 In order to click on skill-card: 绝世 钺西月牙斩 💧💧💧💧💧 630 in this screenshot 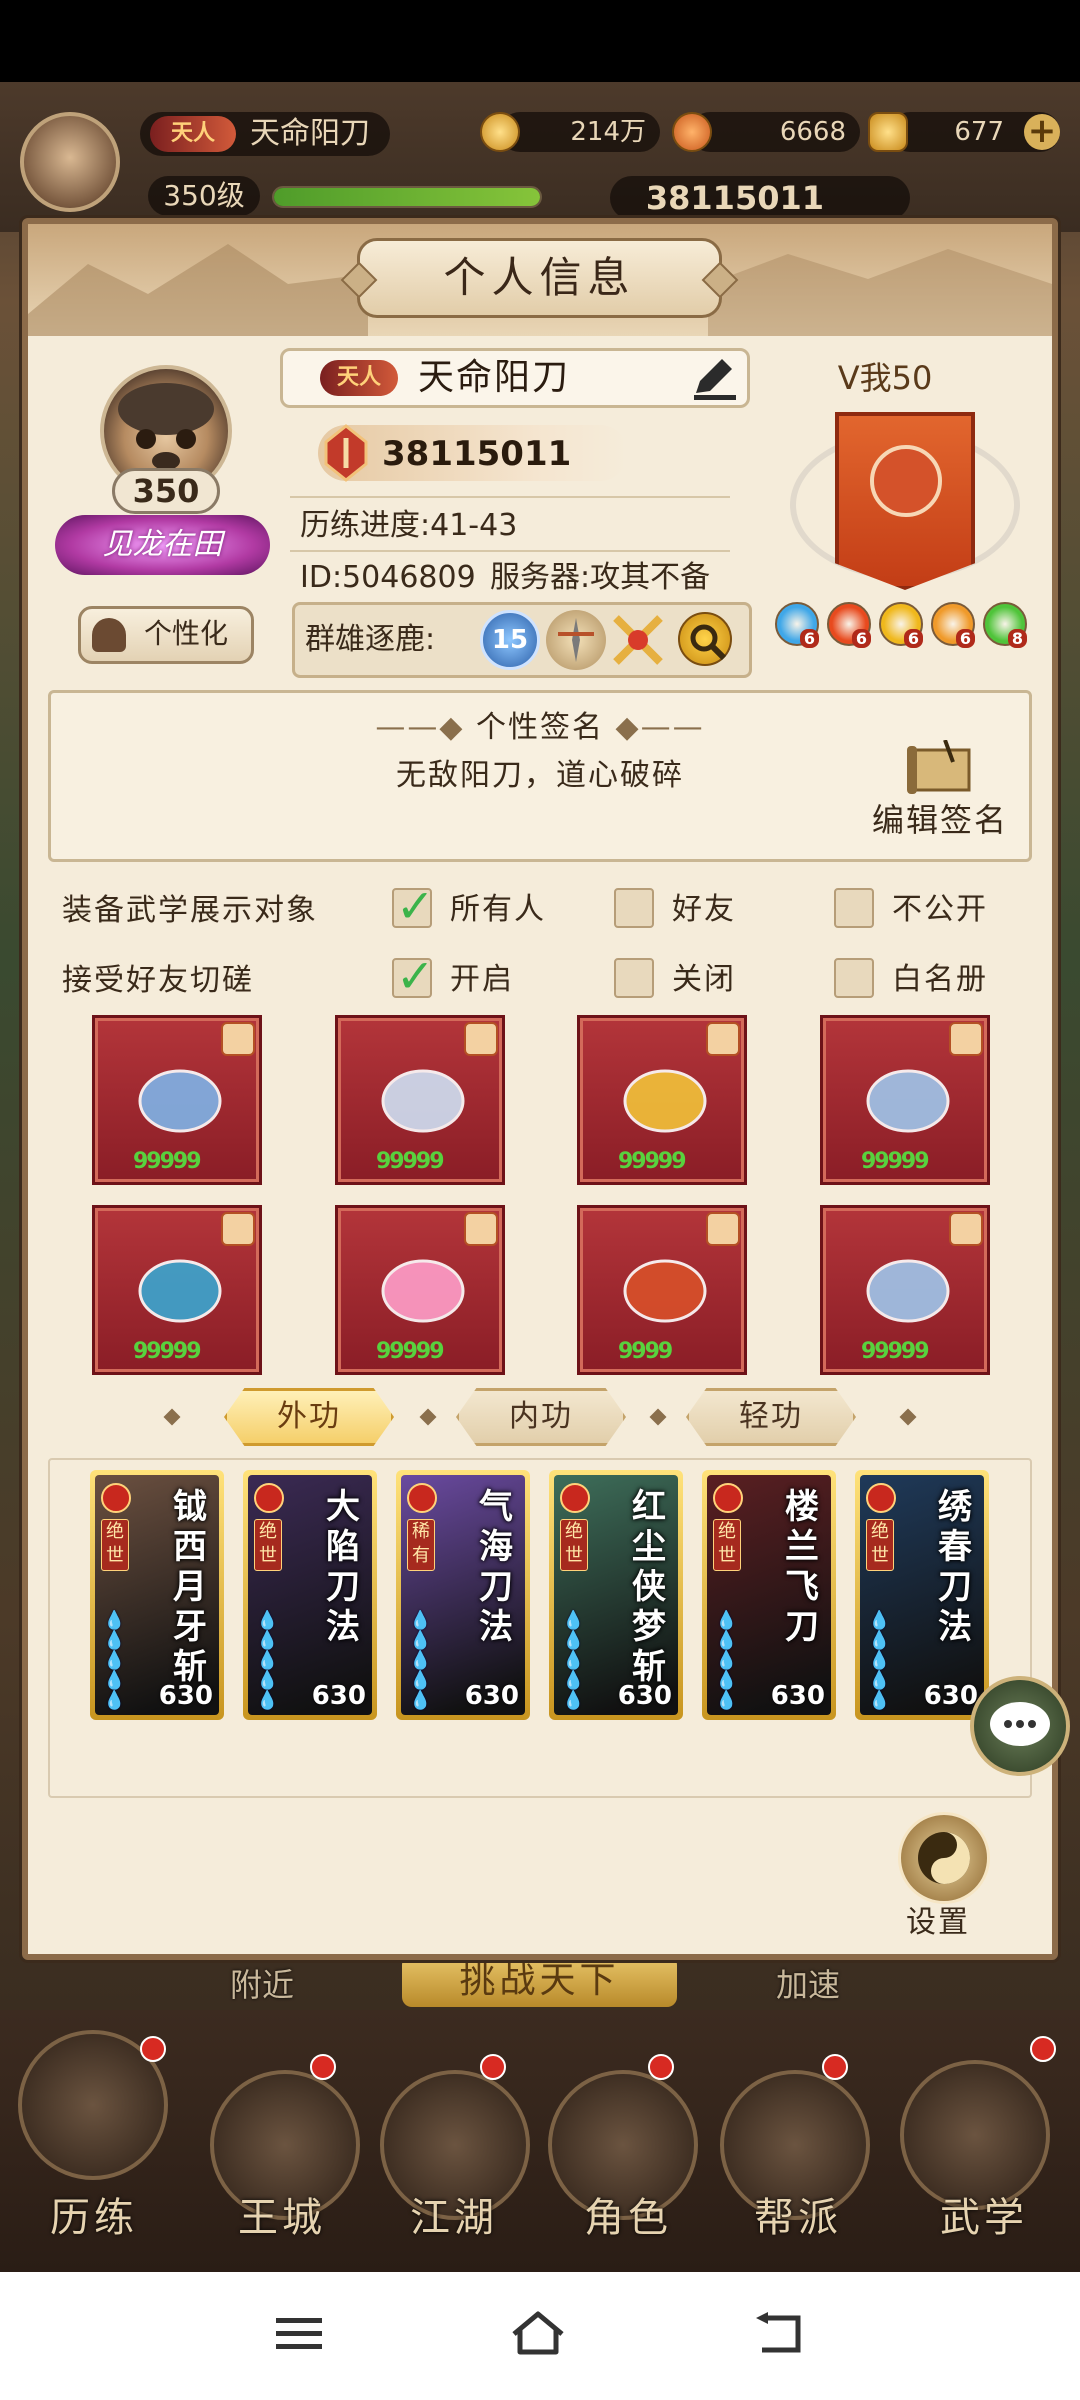, I will do `click(157, 1595)`.